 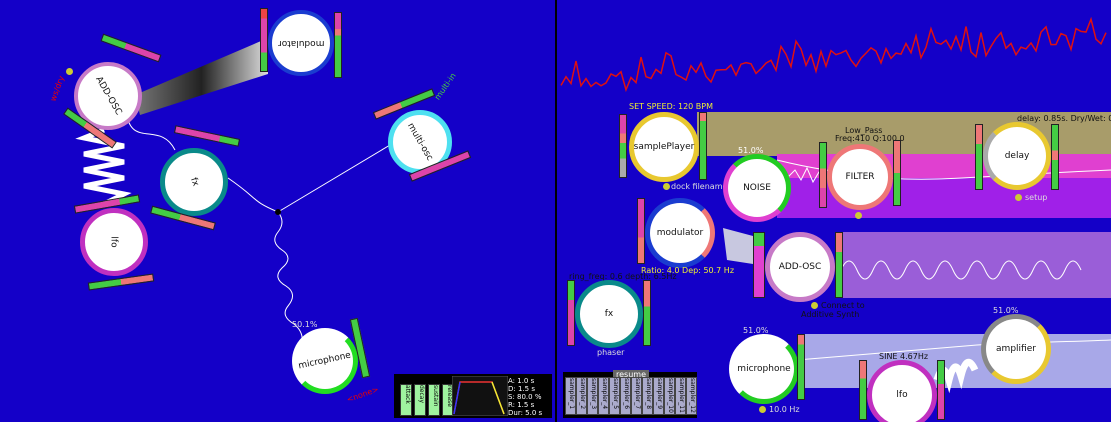 What do you see at coordinates (521, 389) in the screenshot?
I see `env-decay-text: D: 1.5 s` at bounding box center [521, 389].